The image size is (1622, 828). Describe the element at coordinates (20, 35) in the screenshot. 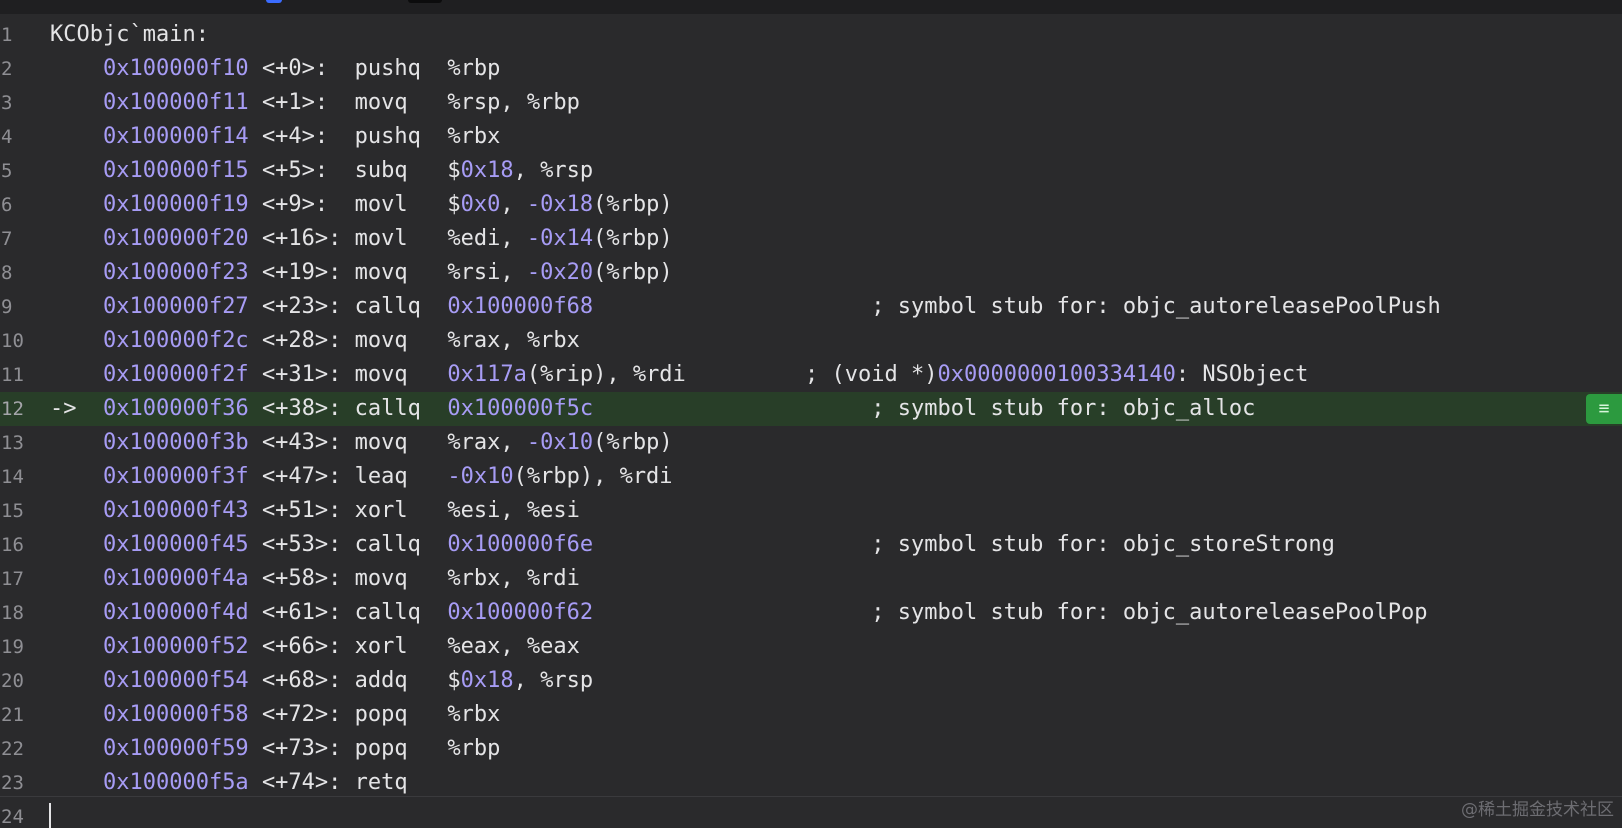

I see `line-number: 1` at that location.